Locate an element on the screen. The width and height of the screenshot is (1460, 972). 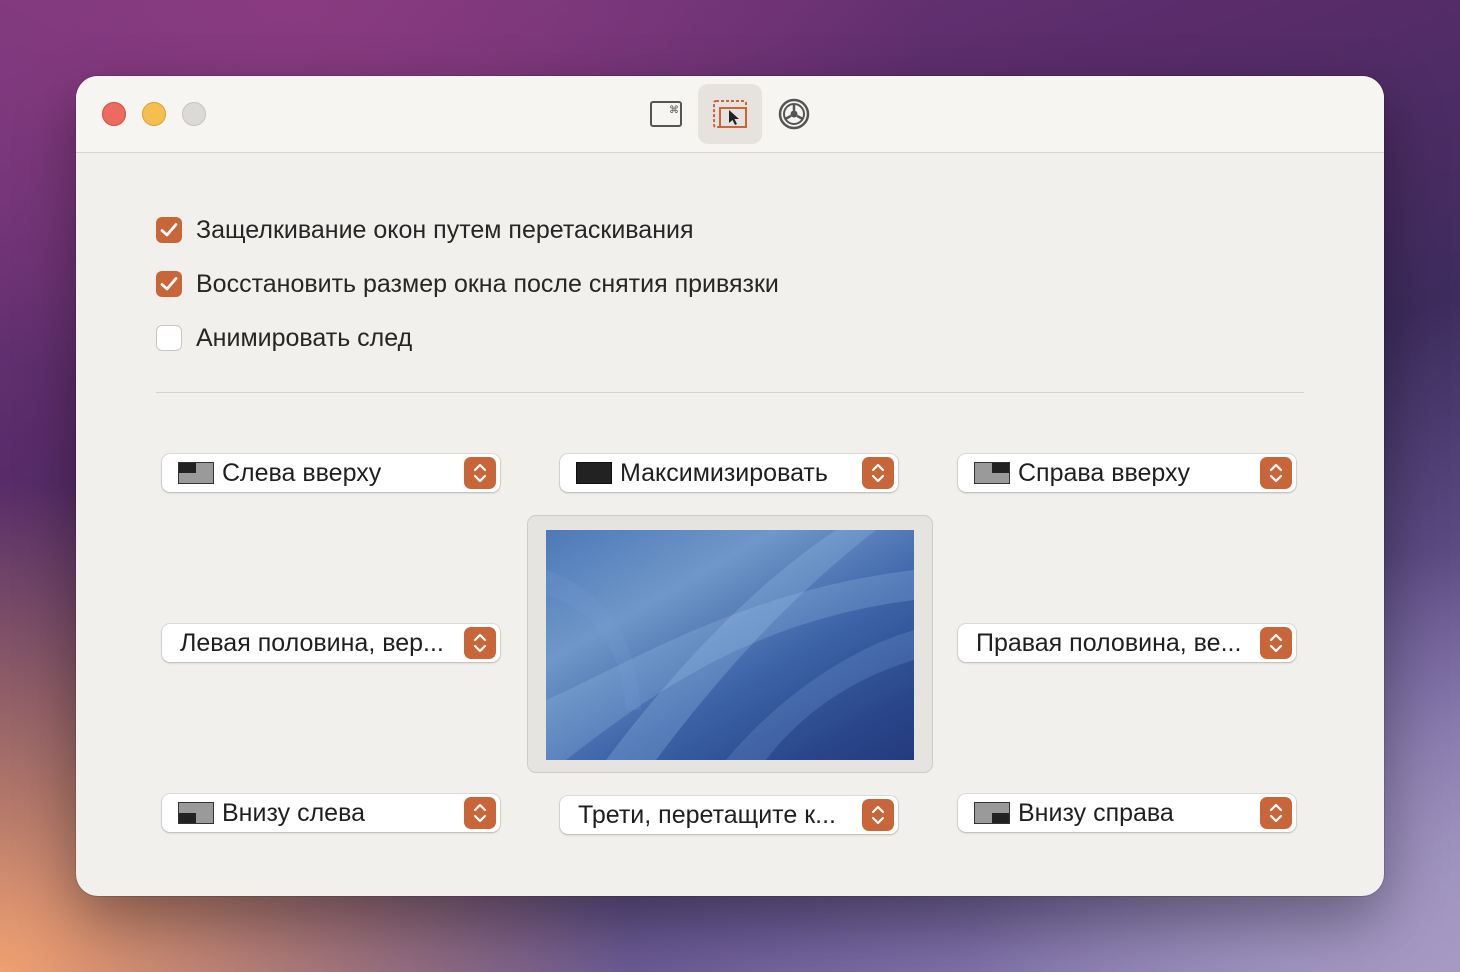
tab-snap-areas is located at coordinates (730, 114).